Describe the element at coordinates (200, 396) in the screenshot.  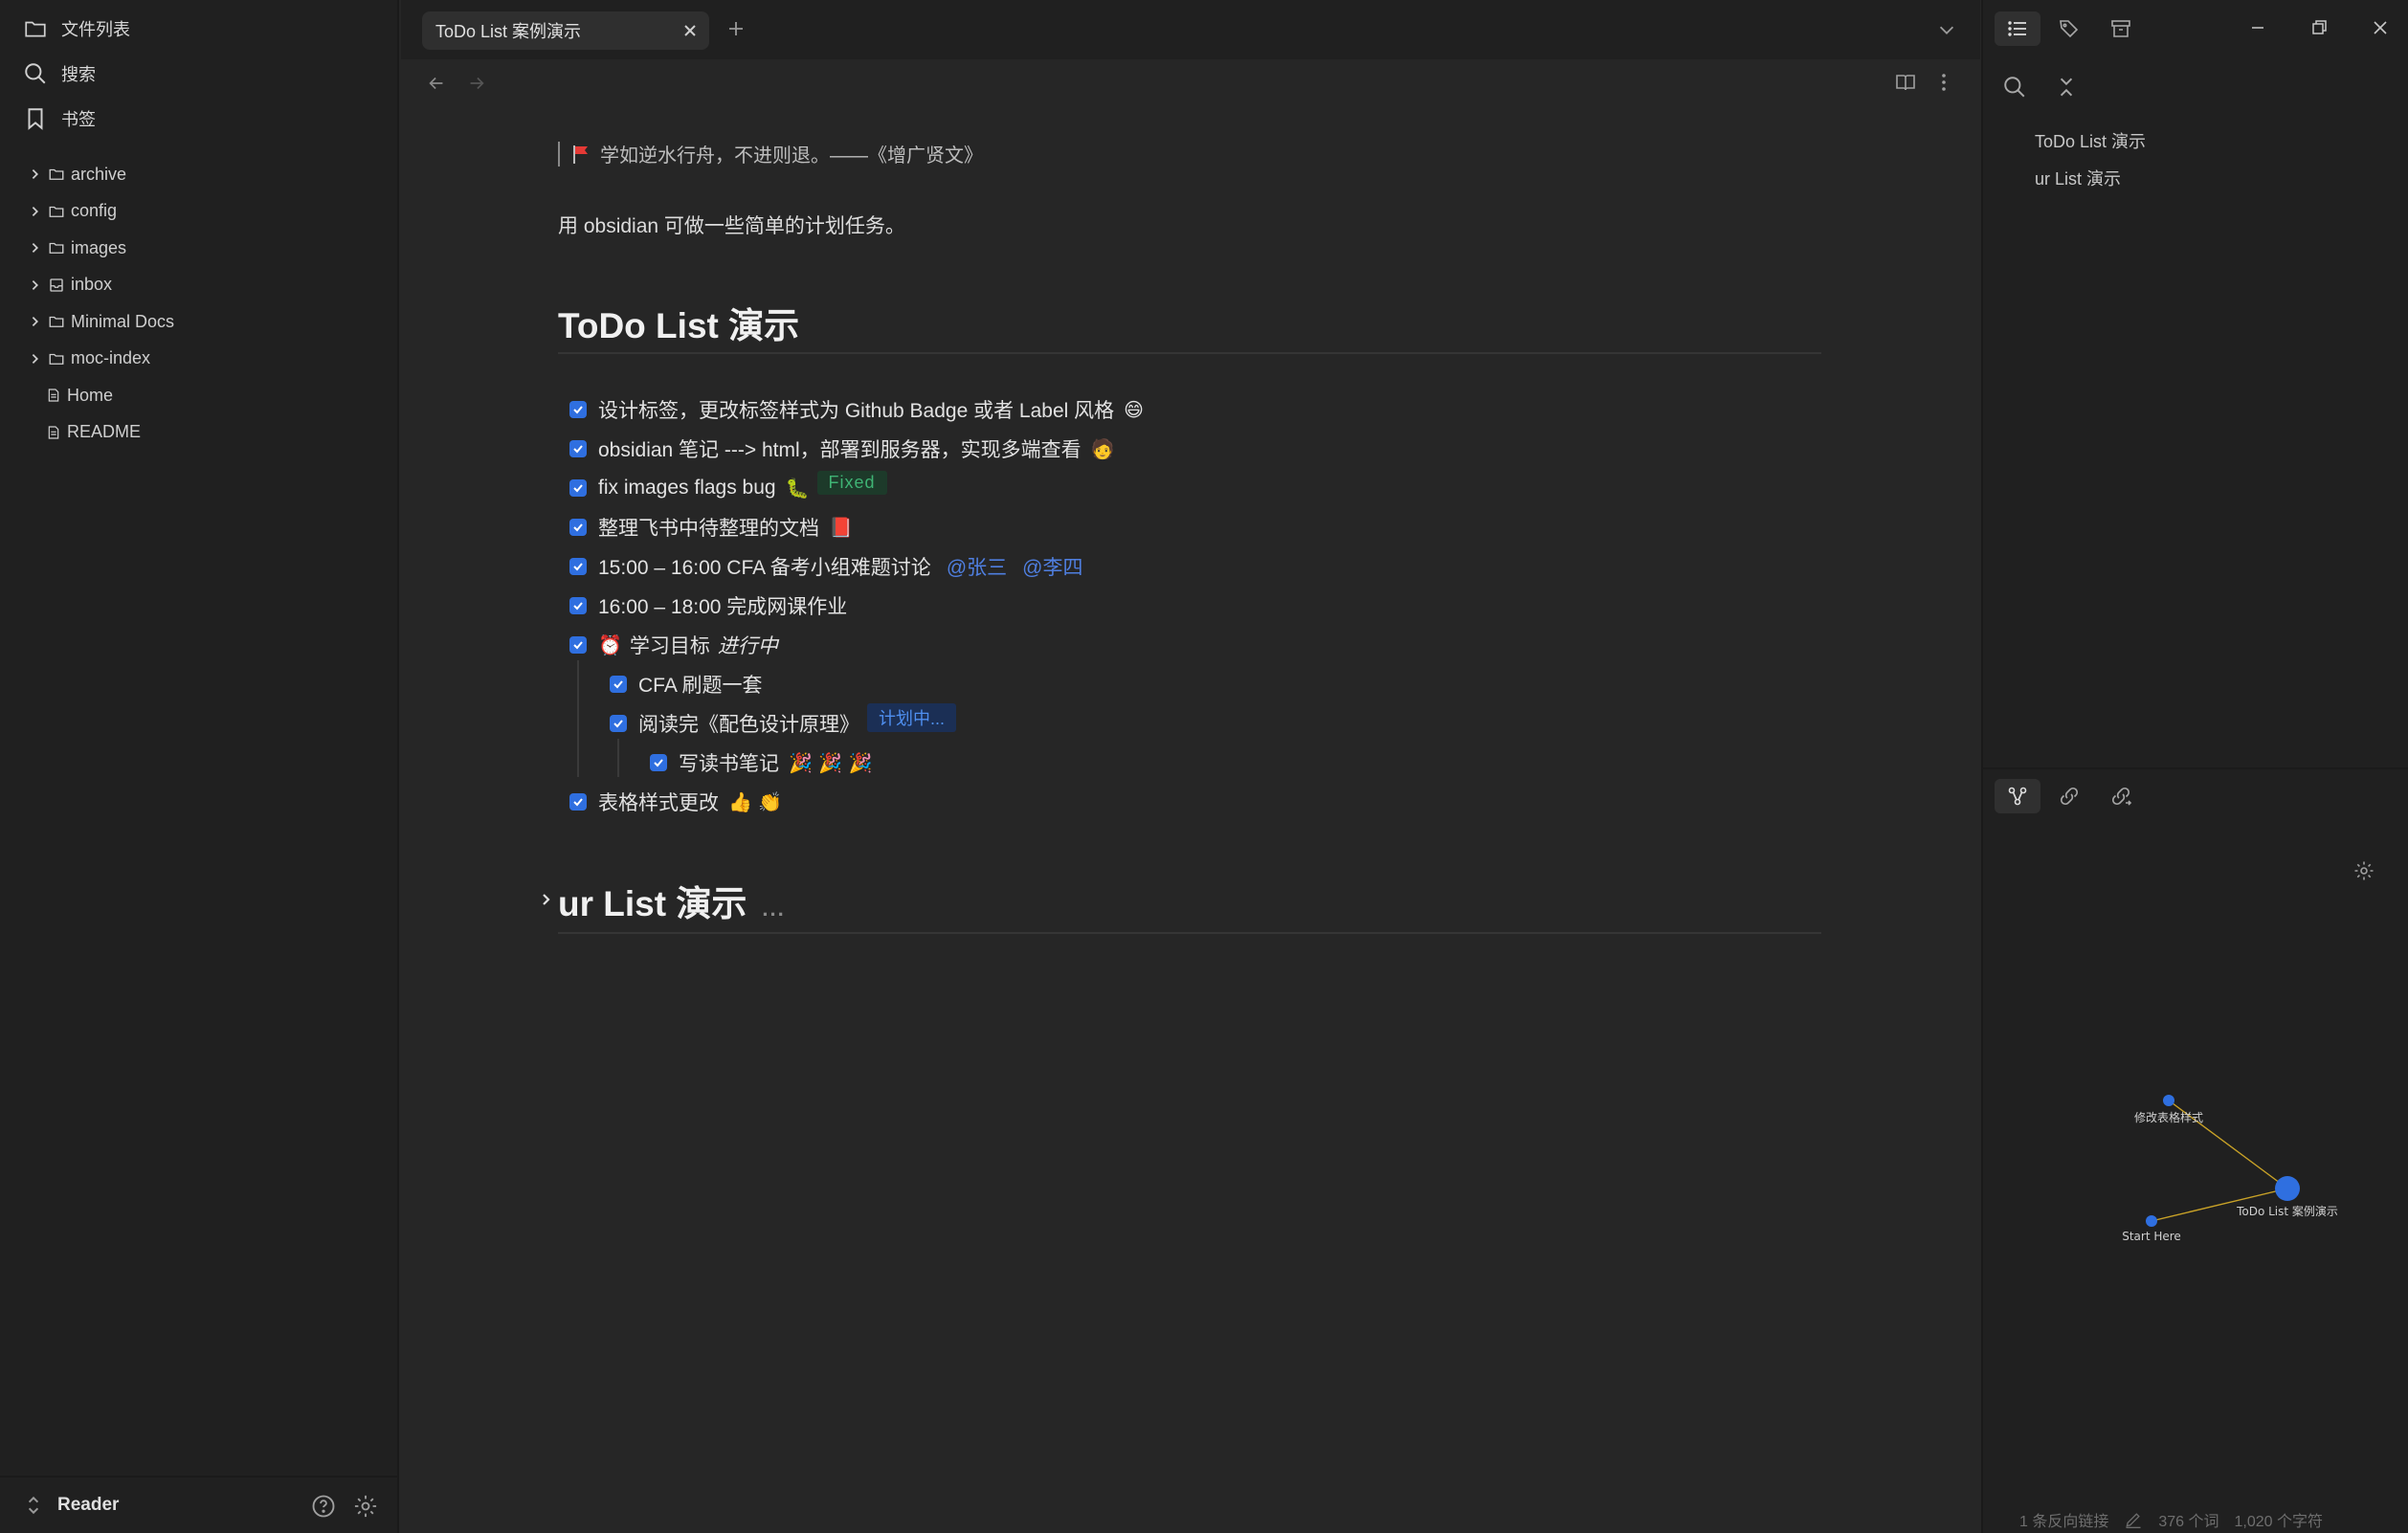
I see `tree-file-home: Home` at that location.